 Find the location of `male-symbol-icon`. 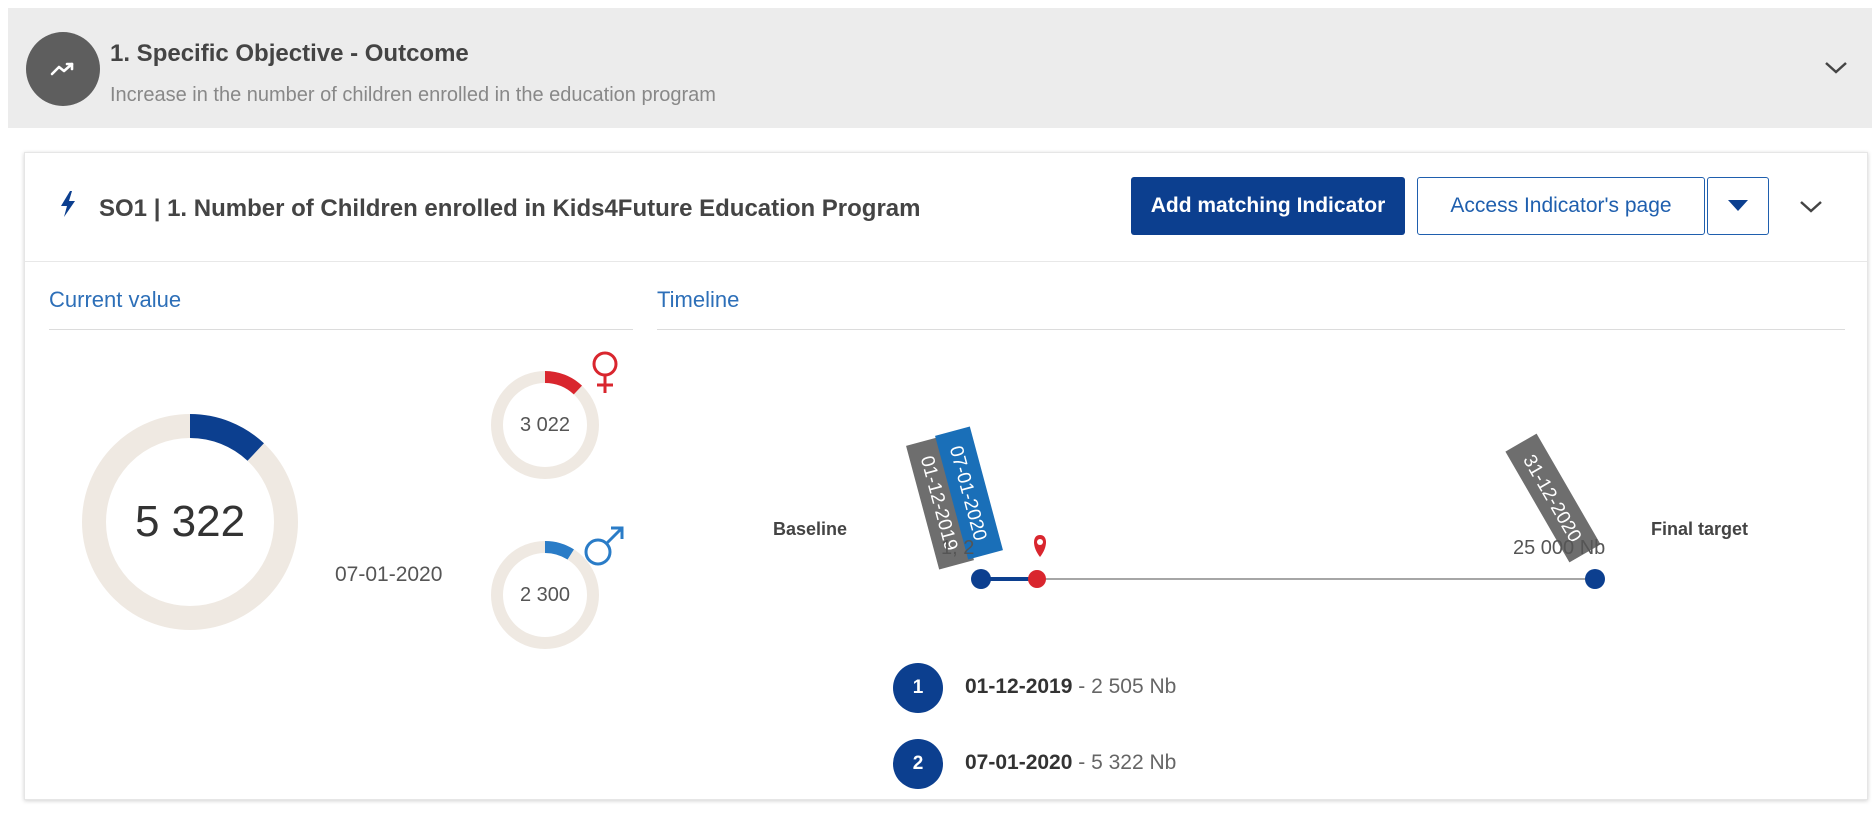

male-symbol-icon is located at coordinates (604, 546).